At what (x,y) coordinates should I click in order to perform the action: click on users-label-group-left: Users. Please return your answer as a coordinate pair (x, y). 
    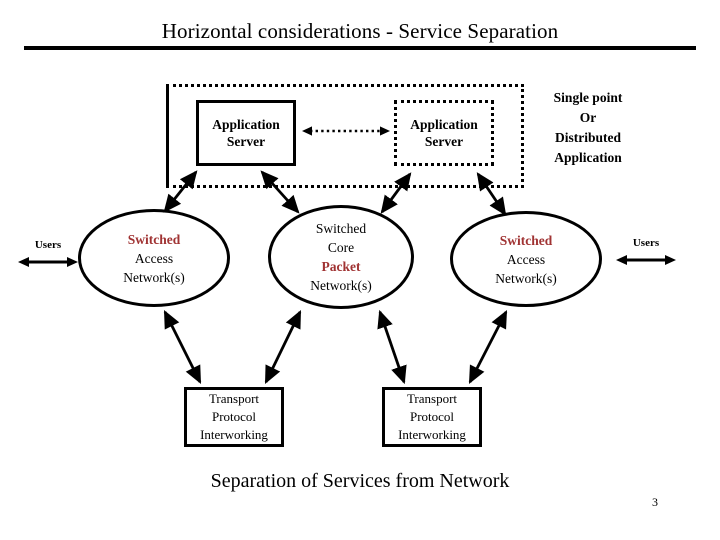
    Looking at the image, I should click on (48, 257).